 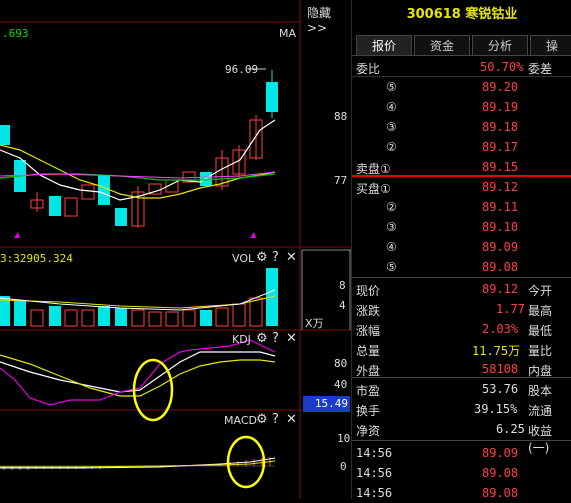 What do you see at coordinates (342, 285) in the screenshot?
I see `vol-tick-8: 8` at bounding box center [342, 285].